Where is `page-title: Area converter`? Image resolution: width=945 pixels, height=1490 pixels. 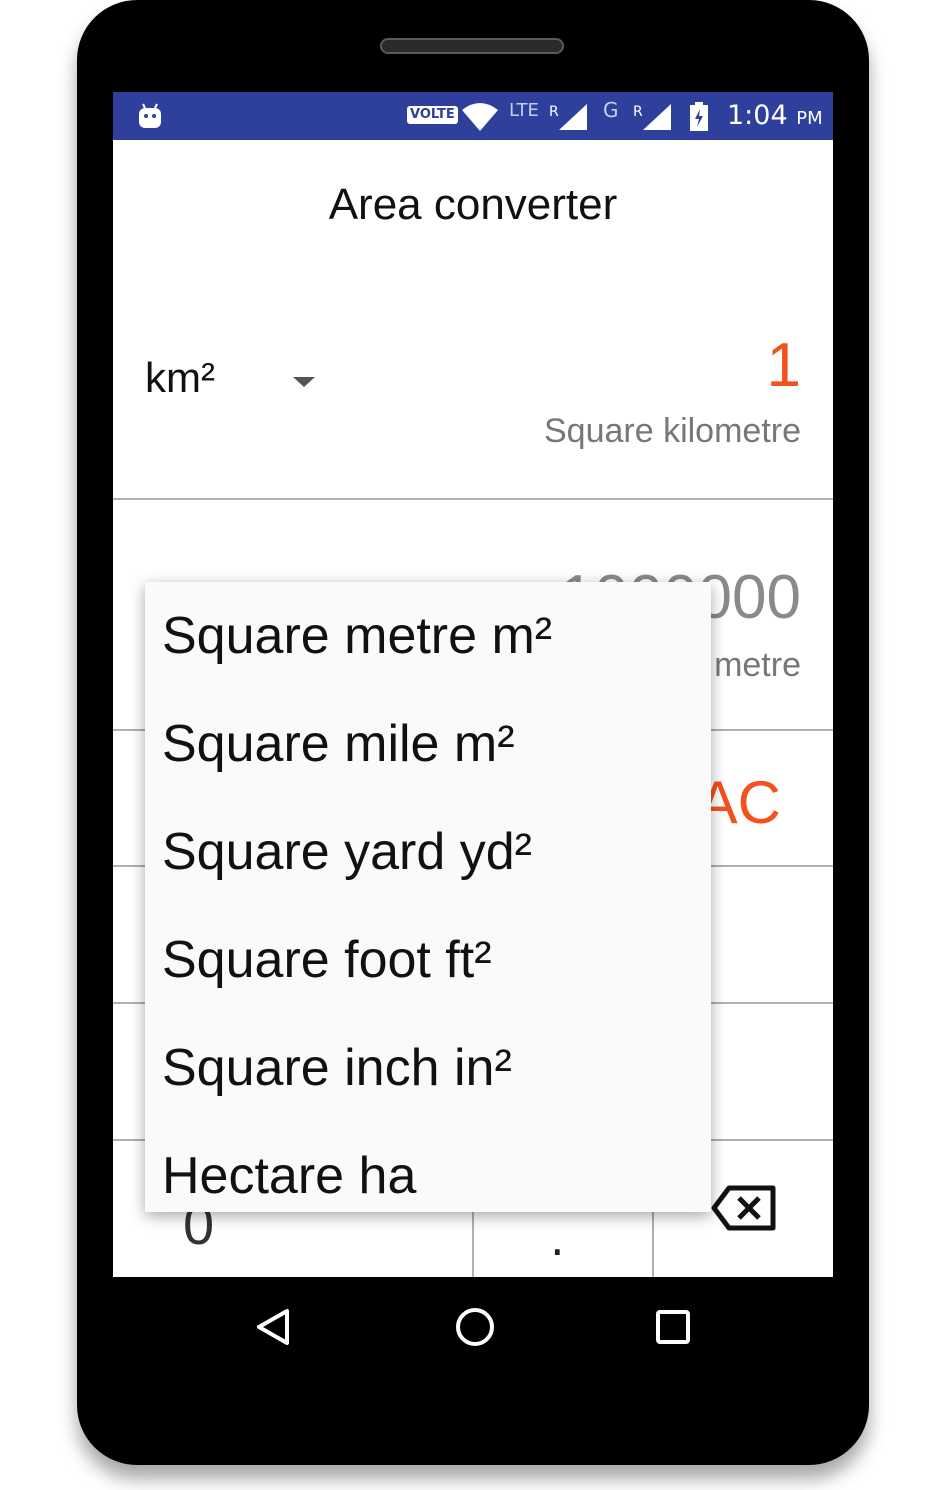
page-title: Area converter is located at coordinates (473, 204).